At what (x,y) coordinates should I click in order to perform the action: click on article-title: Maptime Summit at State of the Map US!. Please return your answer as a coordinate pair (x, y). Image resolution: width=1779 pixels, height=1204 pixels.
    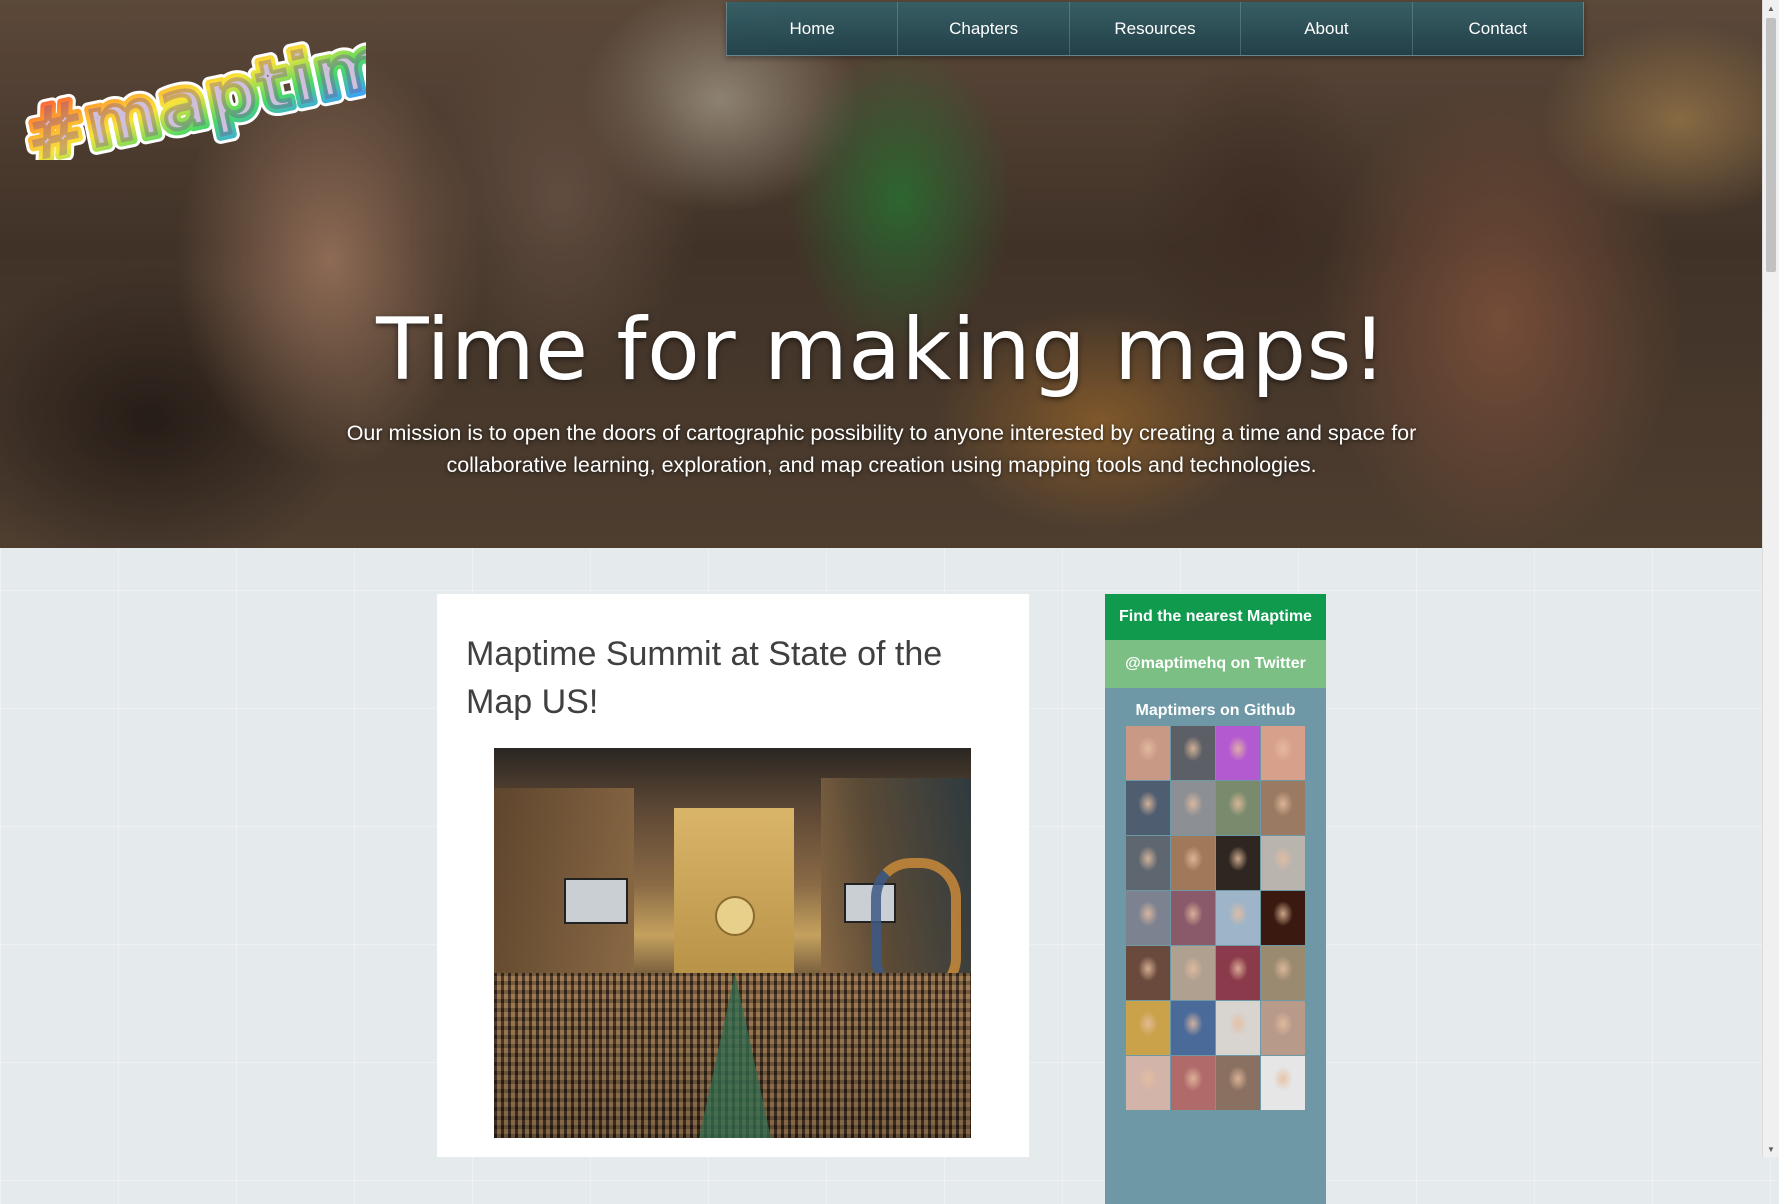
    Looking at the image, I should click on (736, 678).